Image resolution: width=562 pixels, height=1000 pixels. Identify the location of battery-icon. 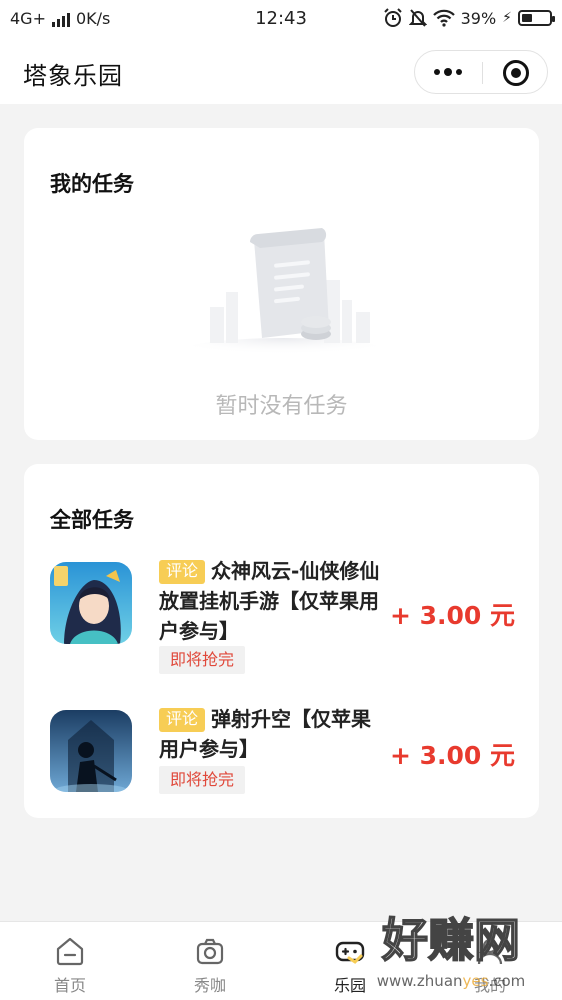
(536, 18).